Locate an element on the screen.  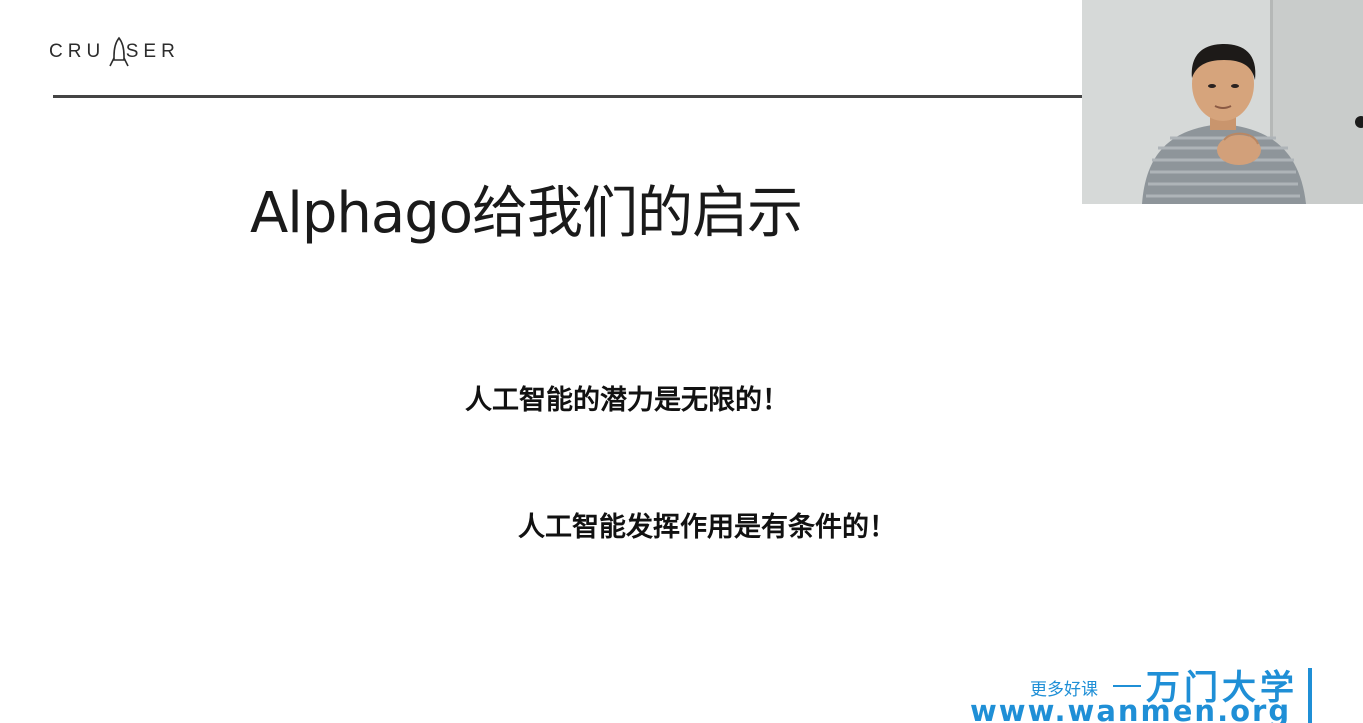
presenter-video-icon is located at coordinates (1222, 102).